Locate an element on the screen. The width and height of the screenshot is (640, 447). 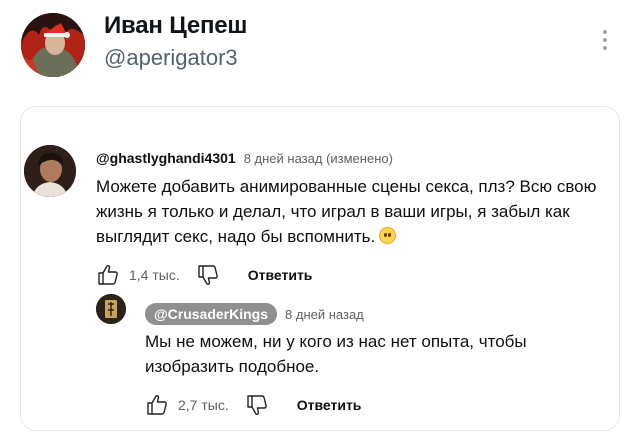
channel-author-badge: @CrusaderKings is located at coordinates (211, 314).